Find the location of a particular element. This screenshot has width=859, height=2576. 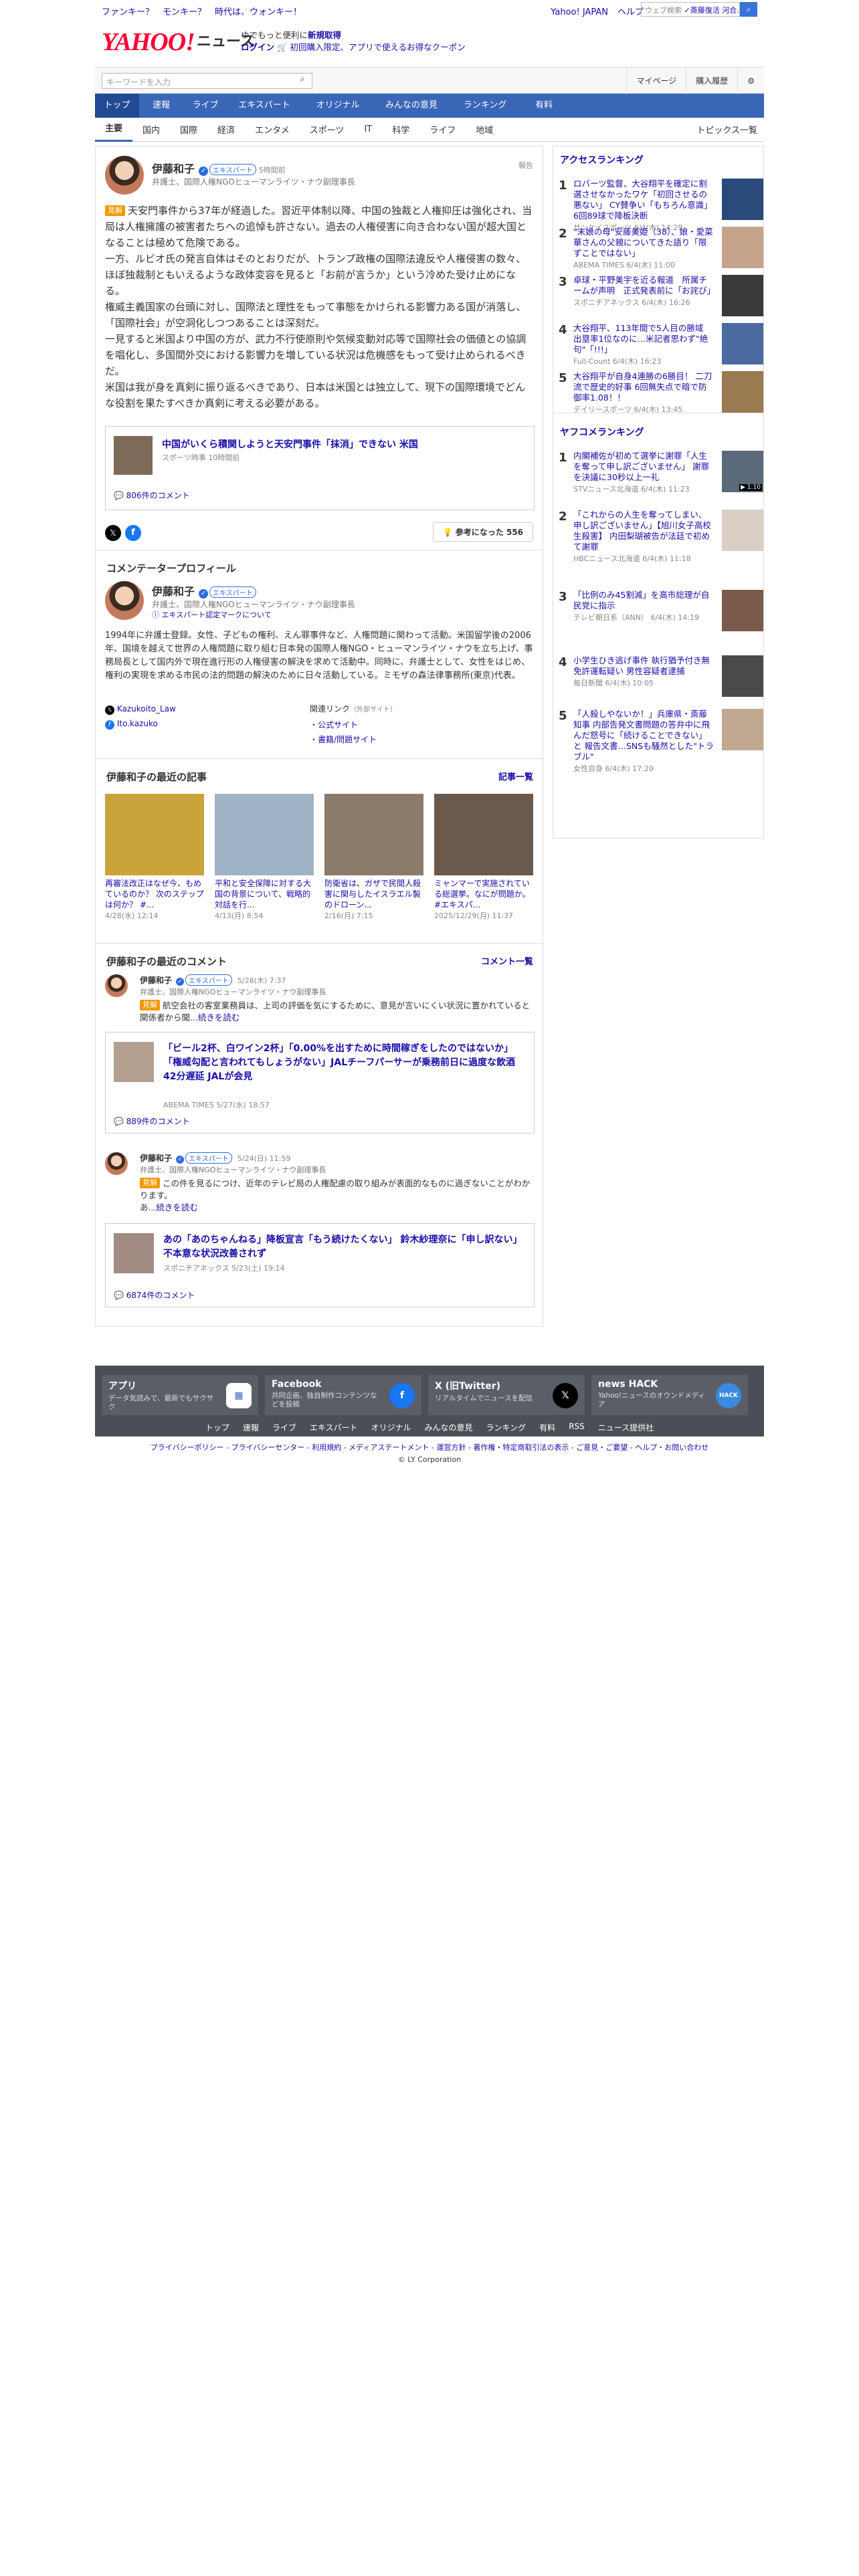

subnav-science: 科学 is located at coordinates (400, 129).